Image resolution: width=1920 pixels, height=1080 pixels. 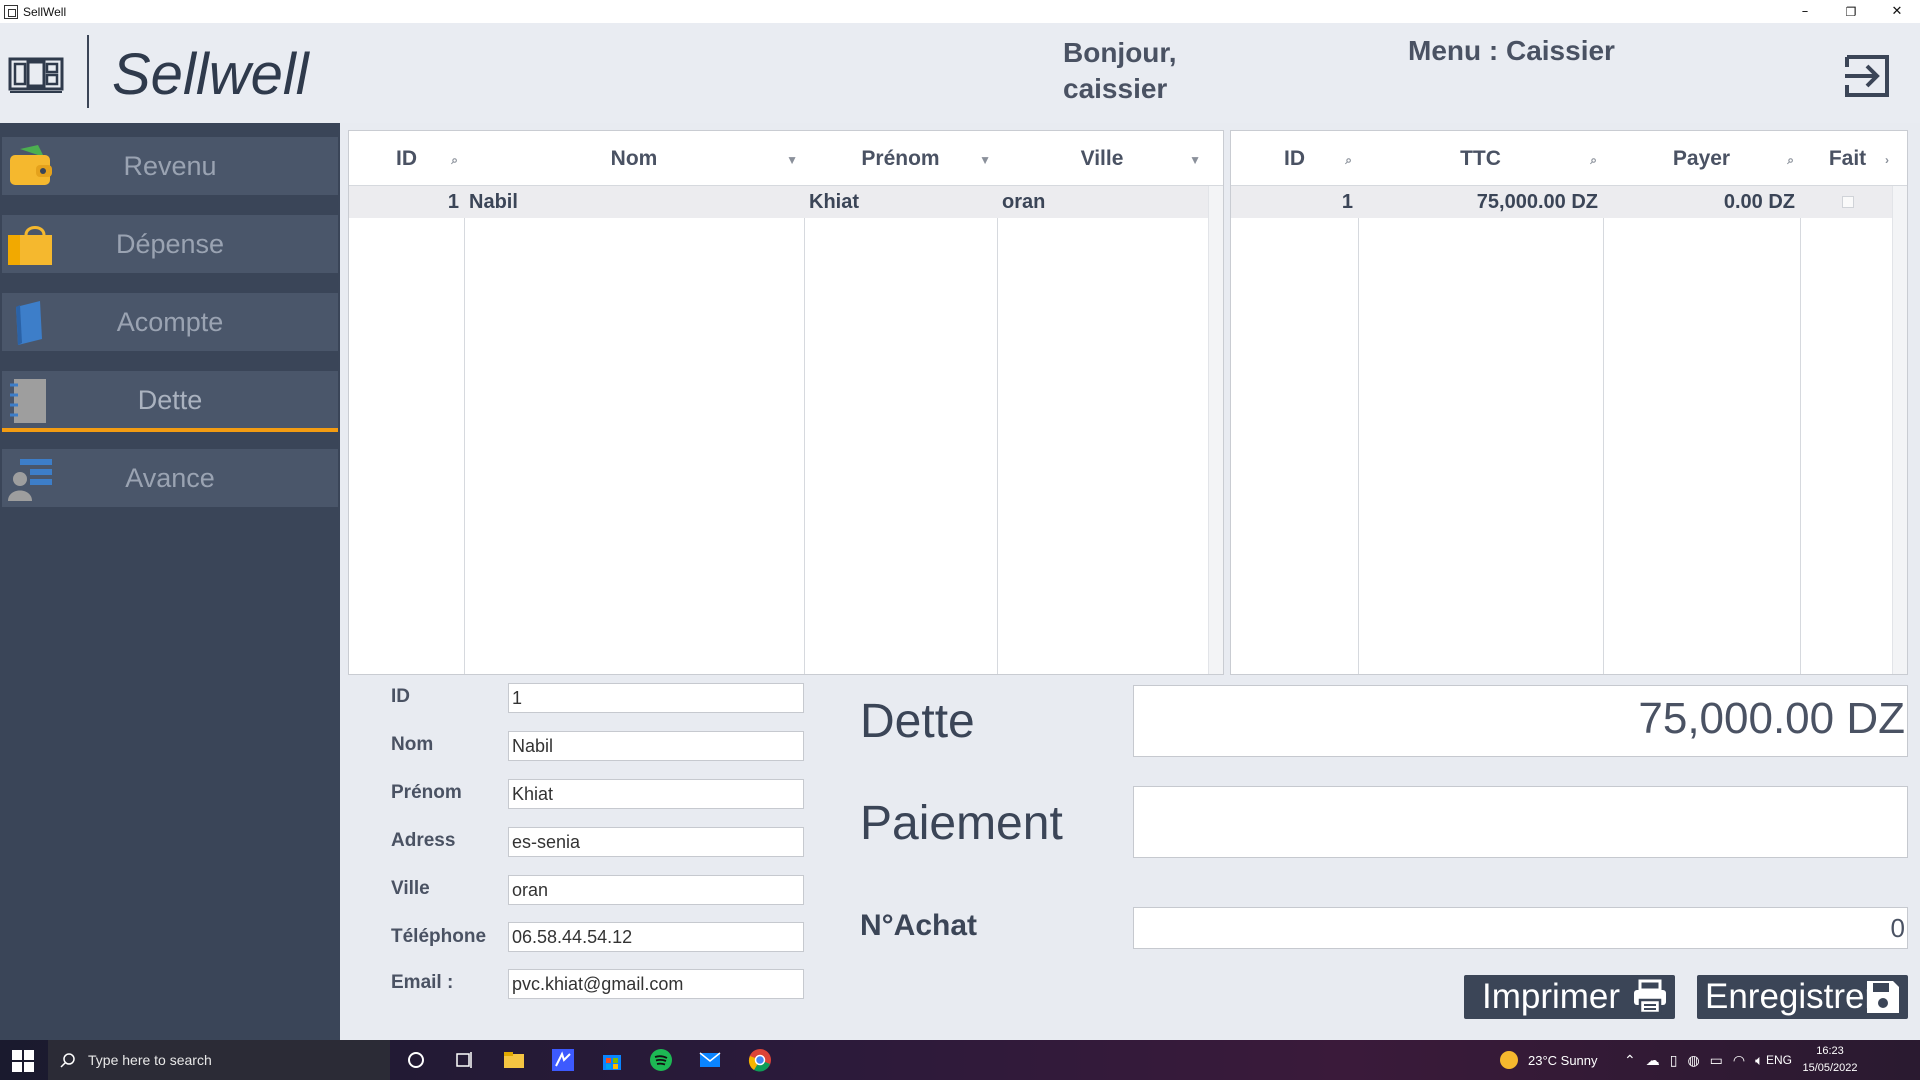 I want to click on cell-id: 1, so click(x=1347, y=201).